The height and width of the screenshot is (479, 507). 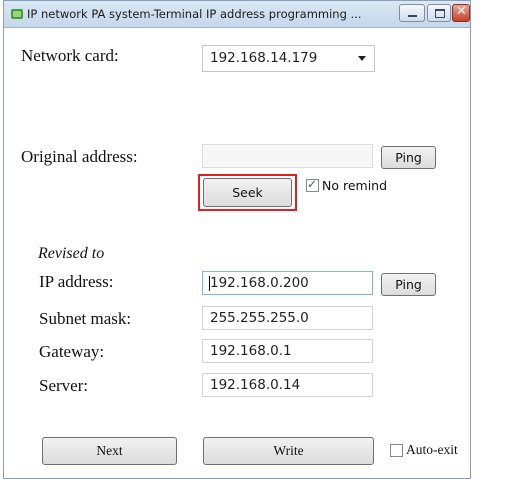 I want to click on server-label: Server:, so click(x=64, y=385).